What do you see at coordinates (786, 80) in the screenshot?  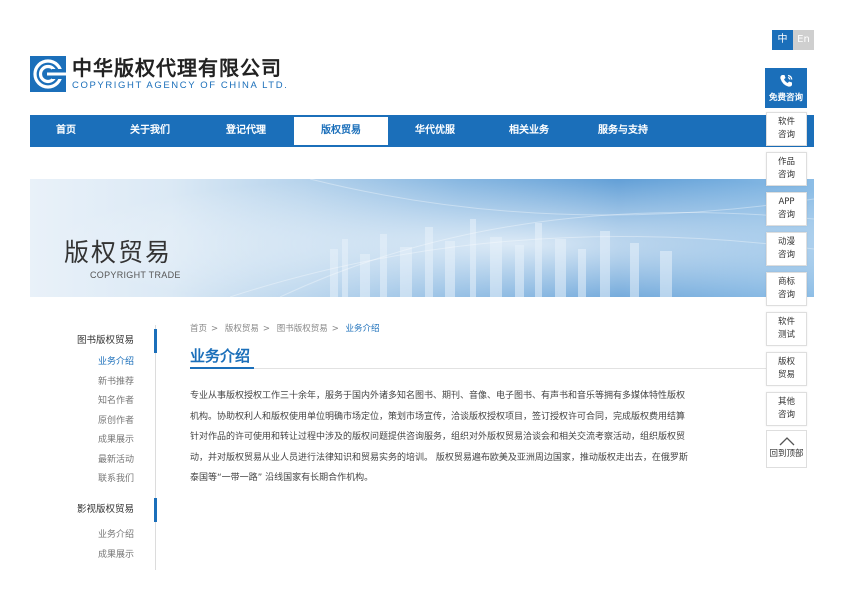 I see `phone-icon` at bounding box center [786, 80].